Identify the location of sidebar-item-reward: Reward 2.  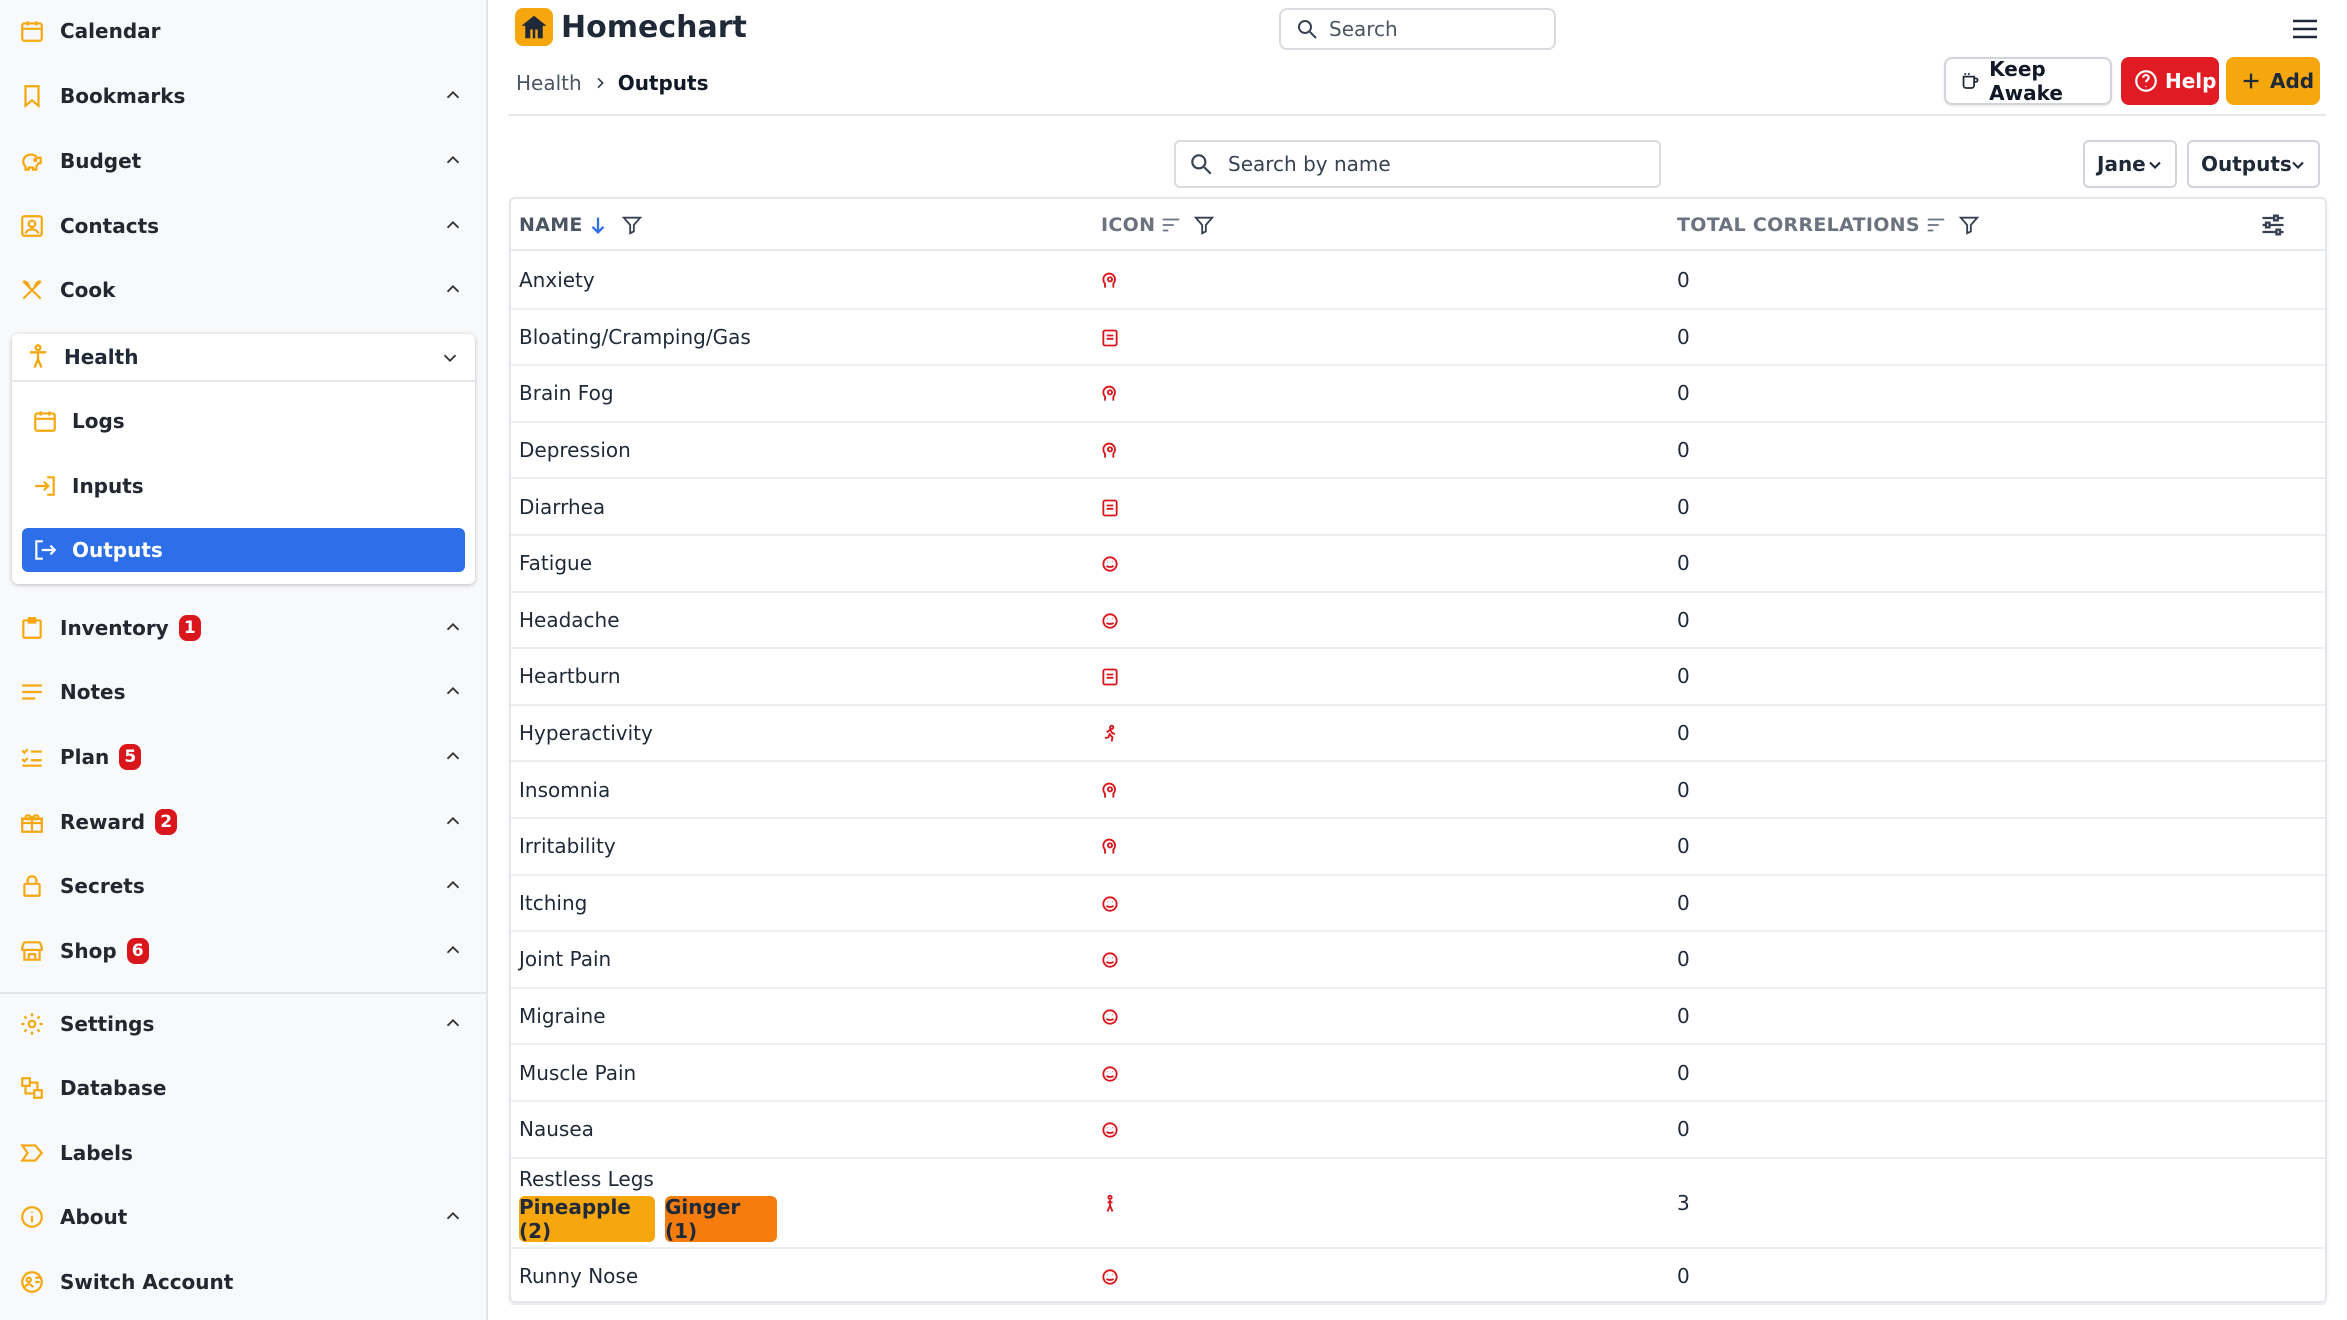
(244, 822).